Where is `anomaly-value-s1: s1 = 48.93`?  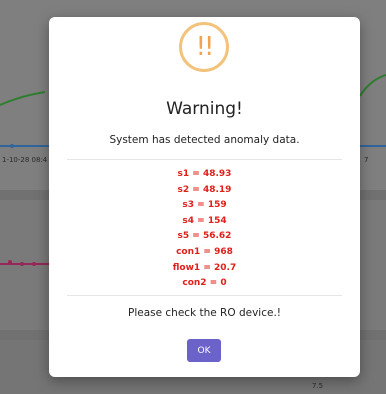 anomaly-value-s1: s1 = 48.93 is located at coordinates (204, 174).